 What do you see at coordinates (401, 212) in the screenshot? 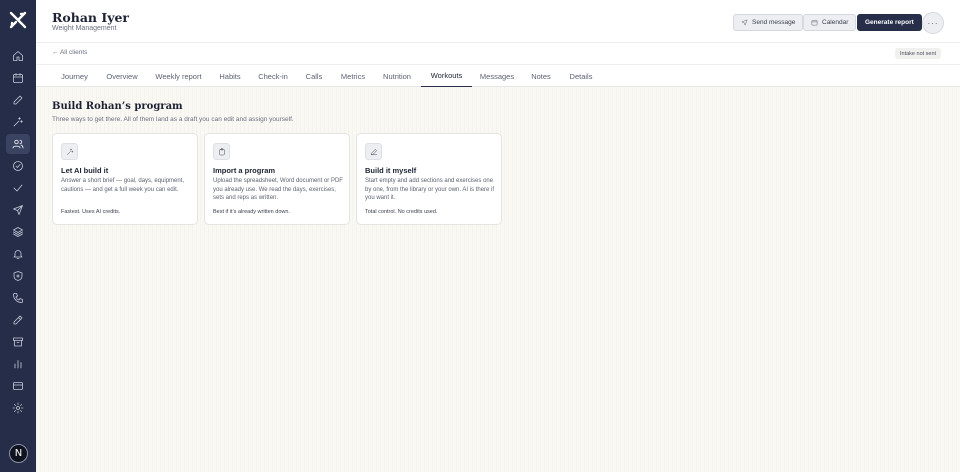
I see `card-footnote: Total control. No credits used.` at bounding box center [401, 212].